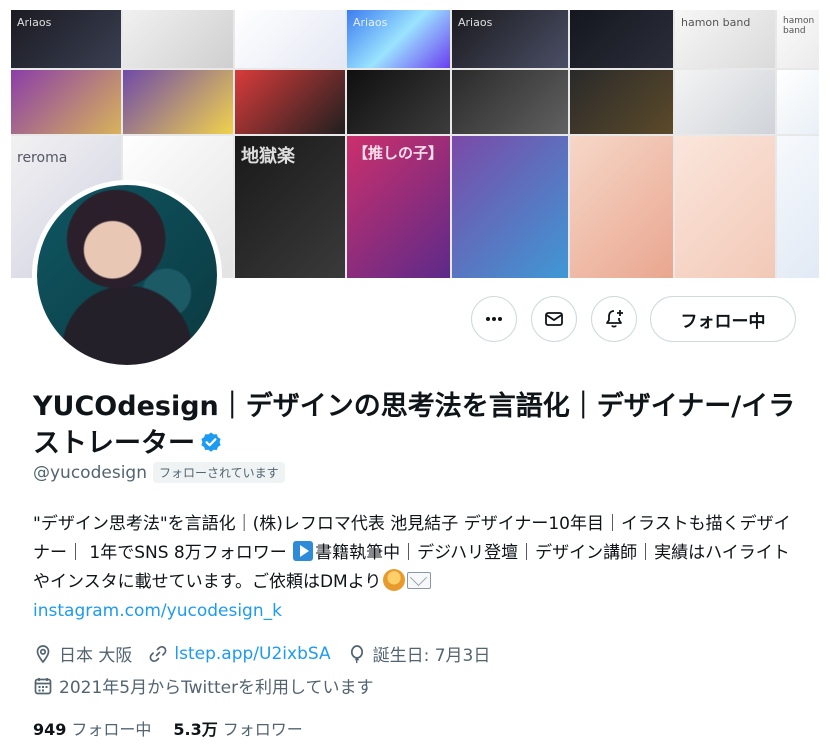 The height and width of the screenshot is (750, 830). I want to click on location-item: 日本 大阪, so click(82, 653).